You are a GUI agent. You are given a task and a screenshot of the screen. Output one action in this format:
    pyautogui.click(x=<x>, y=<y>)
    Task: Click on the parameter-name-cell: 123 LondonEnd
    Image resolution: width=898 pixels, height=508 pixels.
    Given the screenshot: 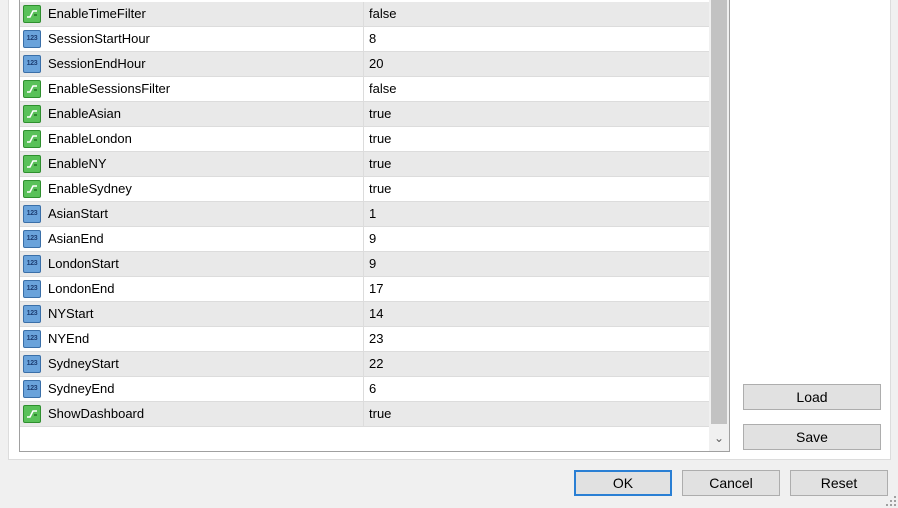 What is the action you would take?
    pyautogui.click(x=192, y=289)
    